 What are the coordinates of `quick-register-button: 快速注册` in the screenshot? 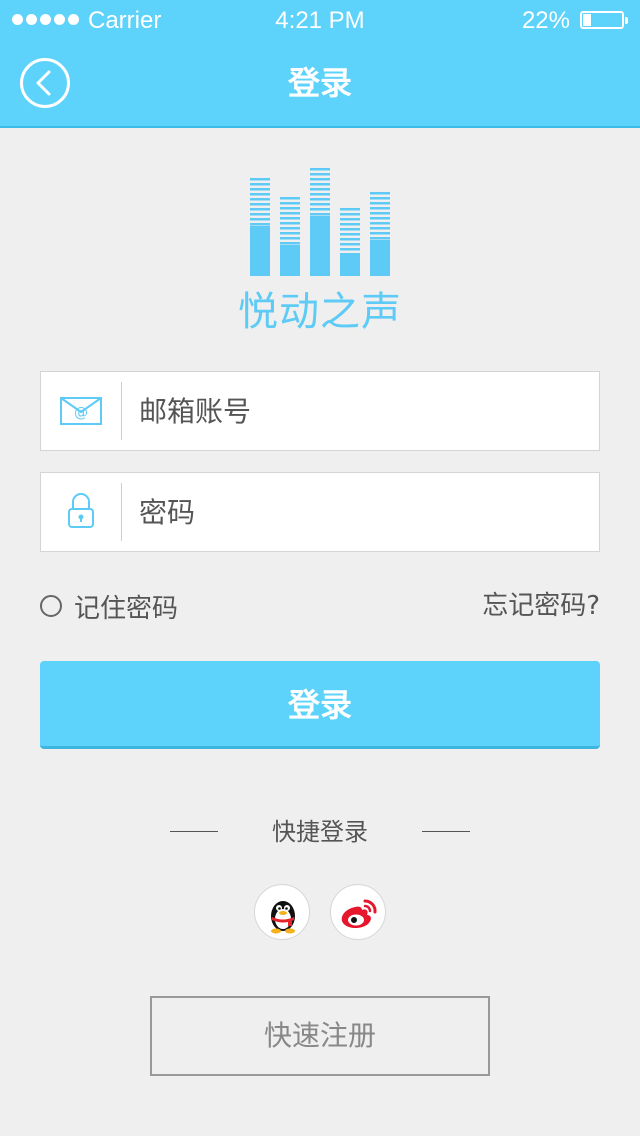 It's located at (320, 1036).